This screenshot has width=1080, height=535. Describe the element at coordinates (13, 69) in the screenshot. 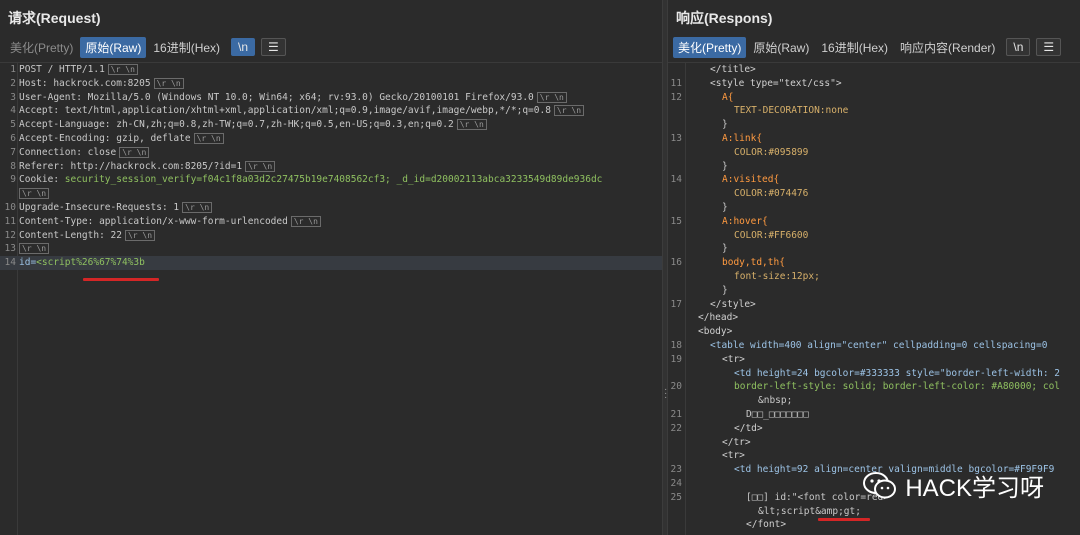

I see `line-number: 1` at that location.